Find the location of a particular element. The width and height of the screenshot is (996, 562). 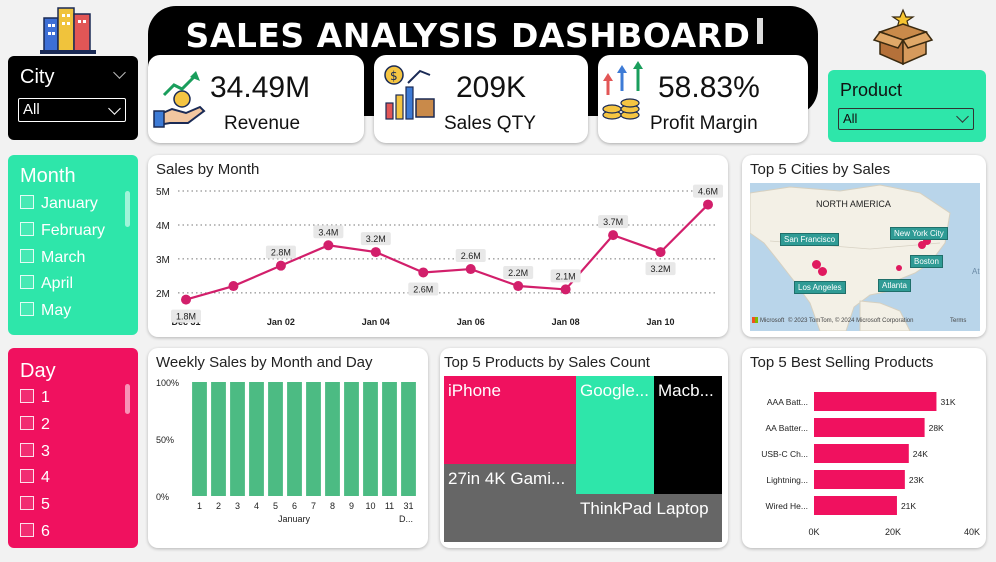

day-item-3: 3 is located at coordinates (35, 452).